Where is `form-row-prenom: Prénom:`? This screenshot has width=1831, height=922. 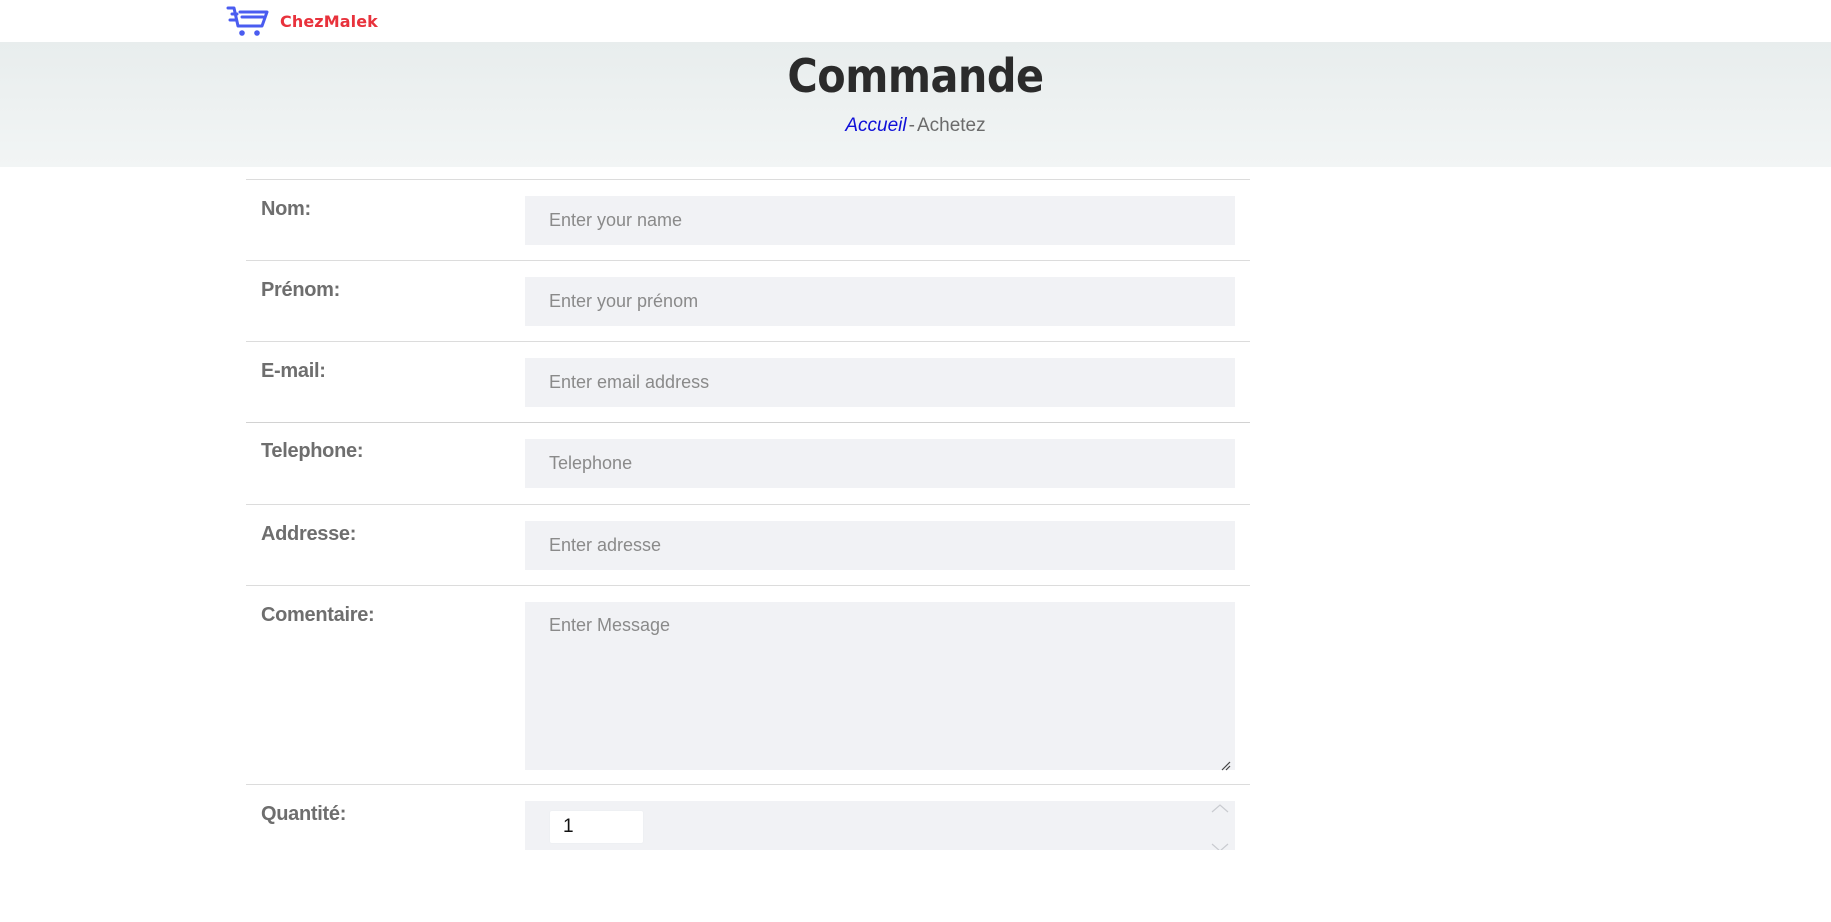
form-row-prenom: Prénom: is located at coordinates (748, 300).